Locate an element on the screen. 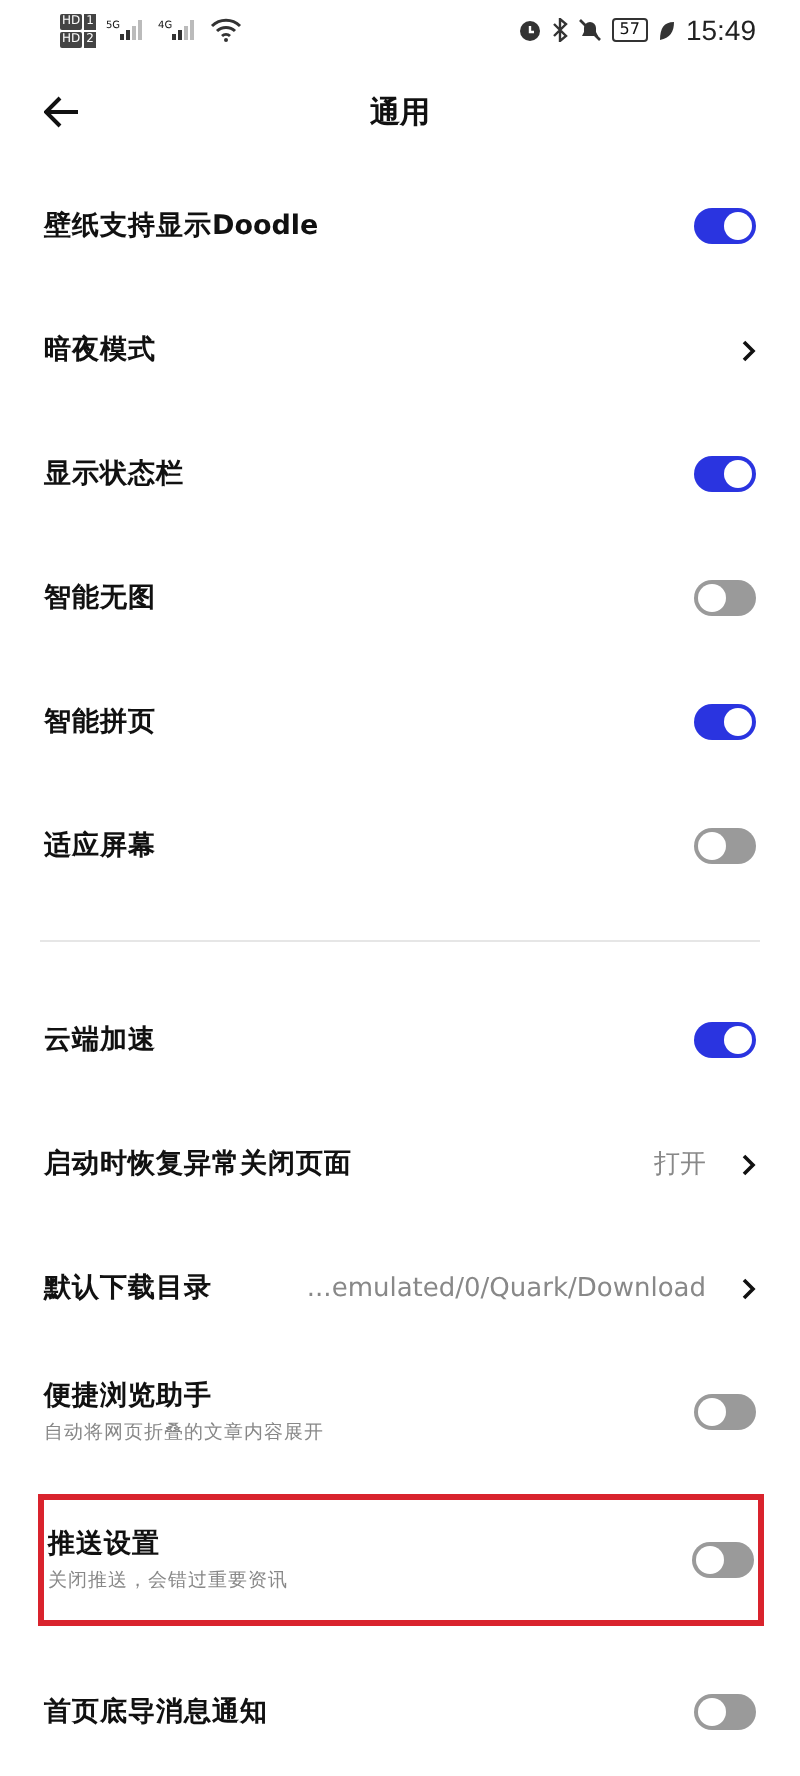 The height and width of the screenshot is (1776, 800). setting-label: 智能无图 is located at coordinates (101, 598).